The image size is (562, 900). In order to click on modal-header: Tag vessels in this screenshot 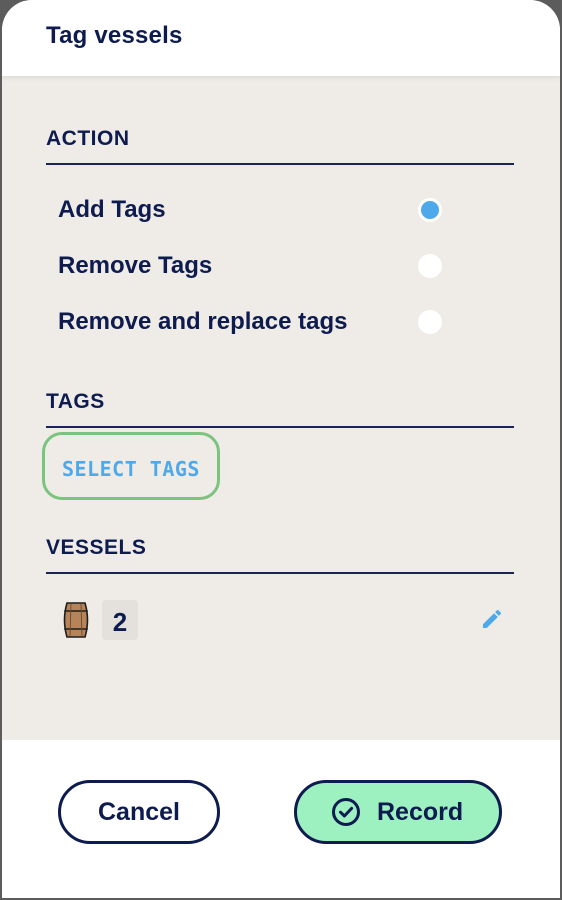, I will do `click(281, 38)`.